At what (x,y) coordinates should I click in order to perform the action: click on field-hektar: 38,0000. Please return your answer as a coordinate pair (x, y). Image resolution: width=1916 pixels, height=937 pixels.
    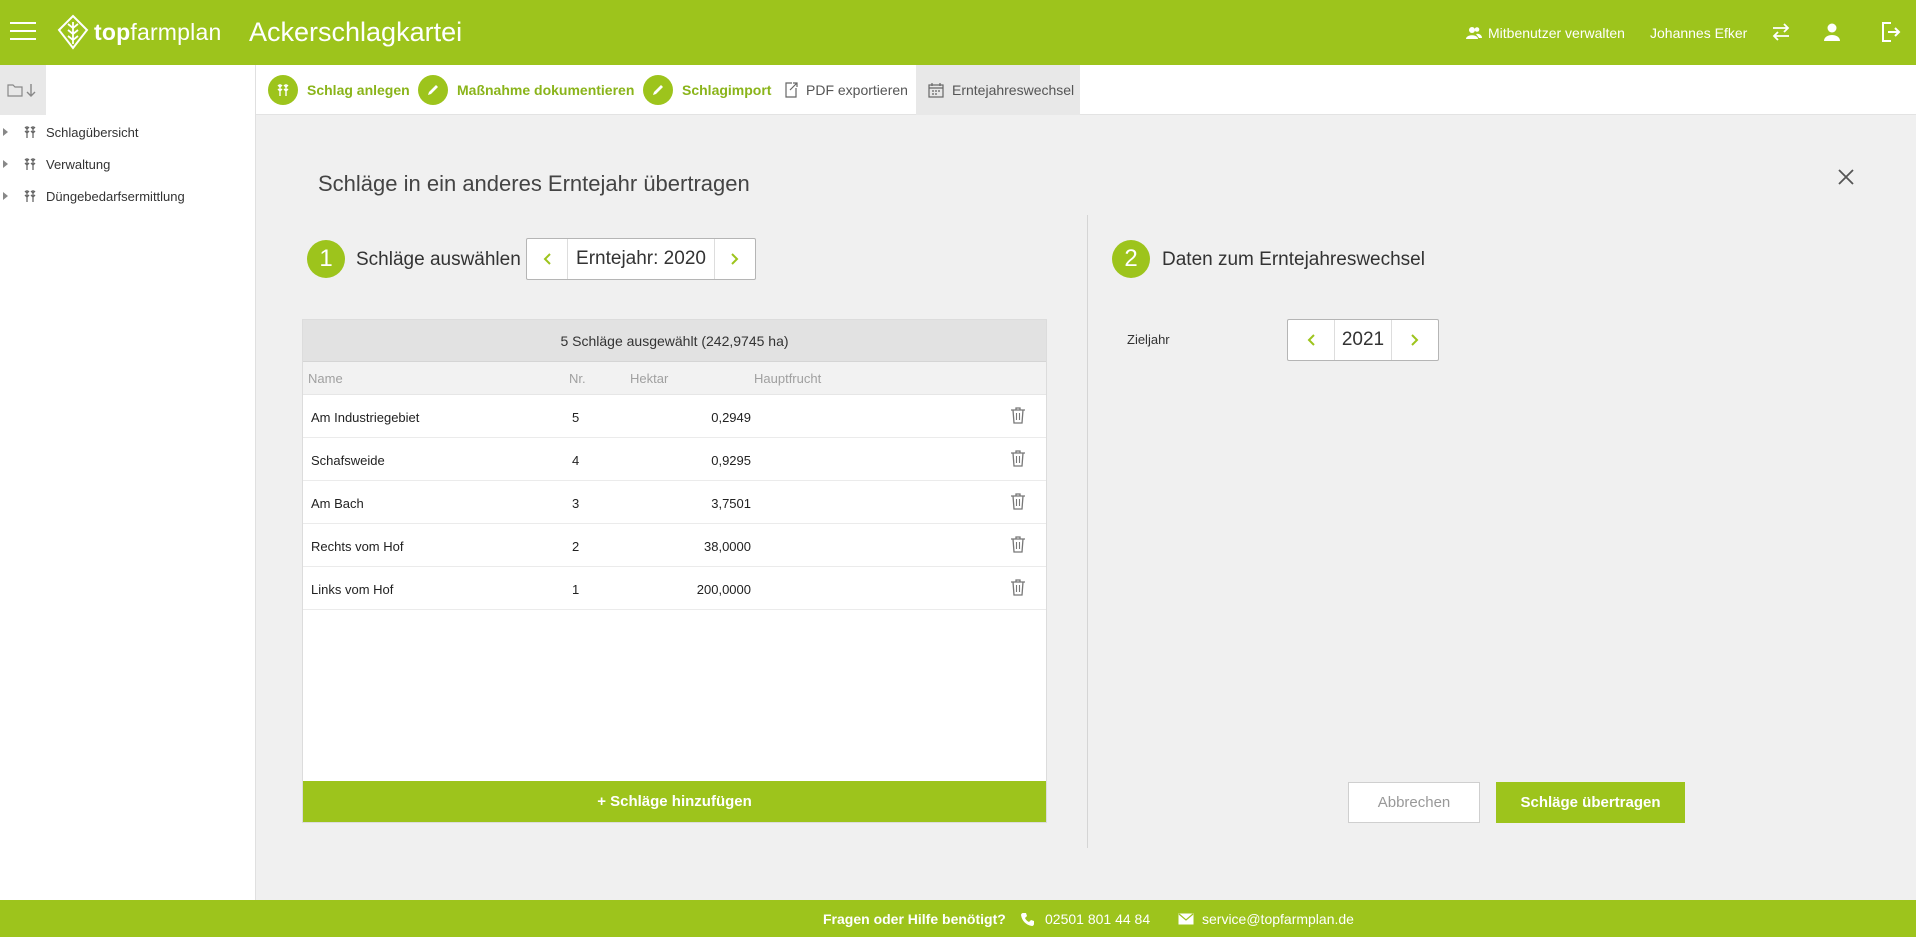
    Looking at the image, I should click on (727, 546).